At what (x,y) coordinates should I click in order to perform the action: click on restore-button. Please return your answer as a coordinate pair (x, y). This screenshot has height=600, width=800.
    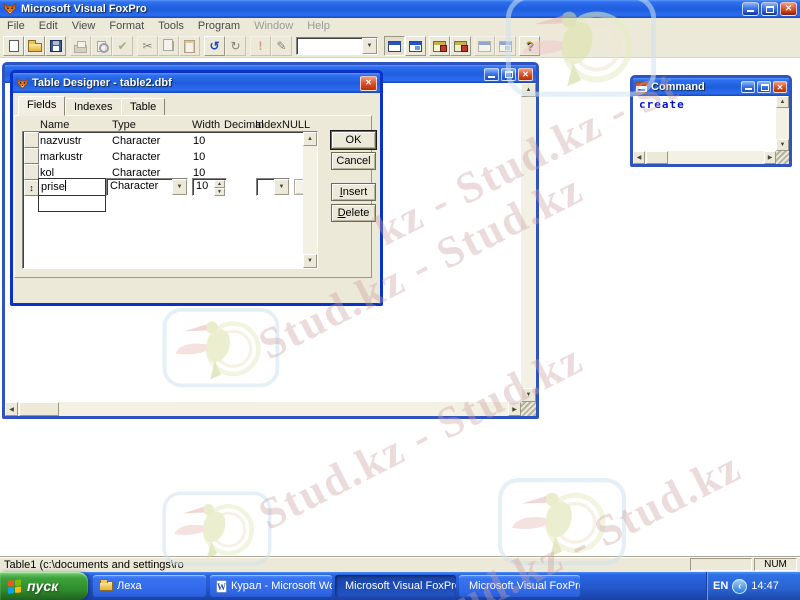
    Looking at the image, I should click on (769, 9).